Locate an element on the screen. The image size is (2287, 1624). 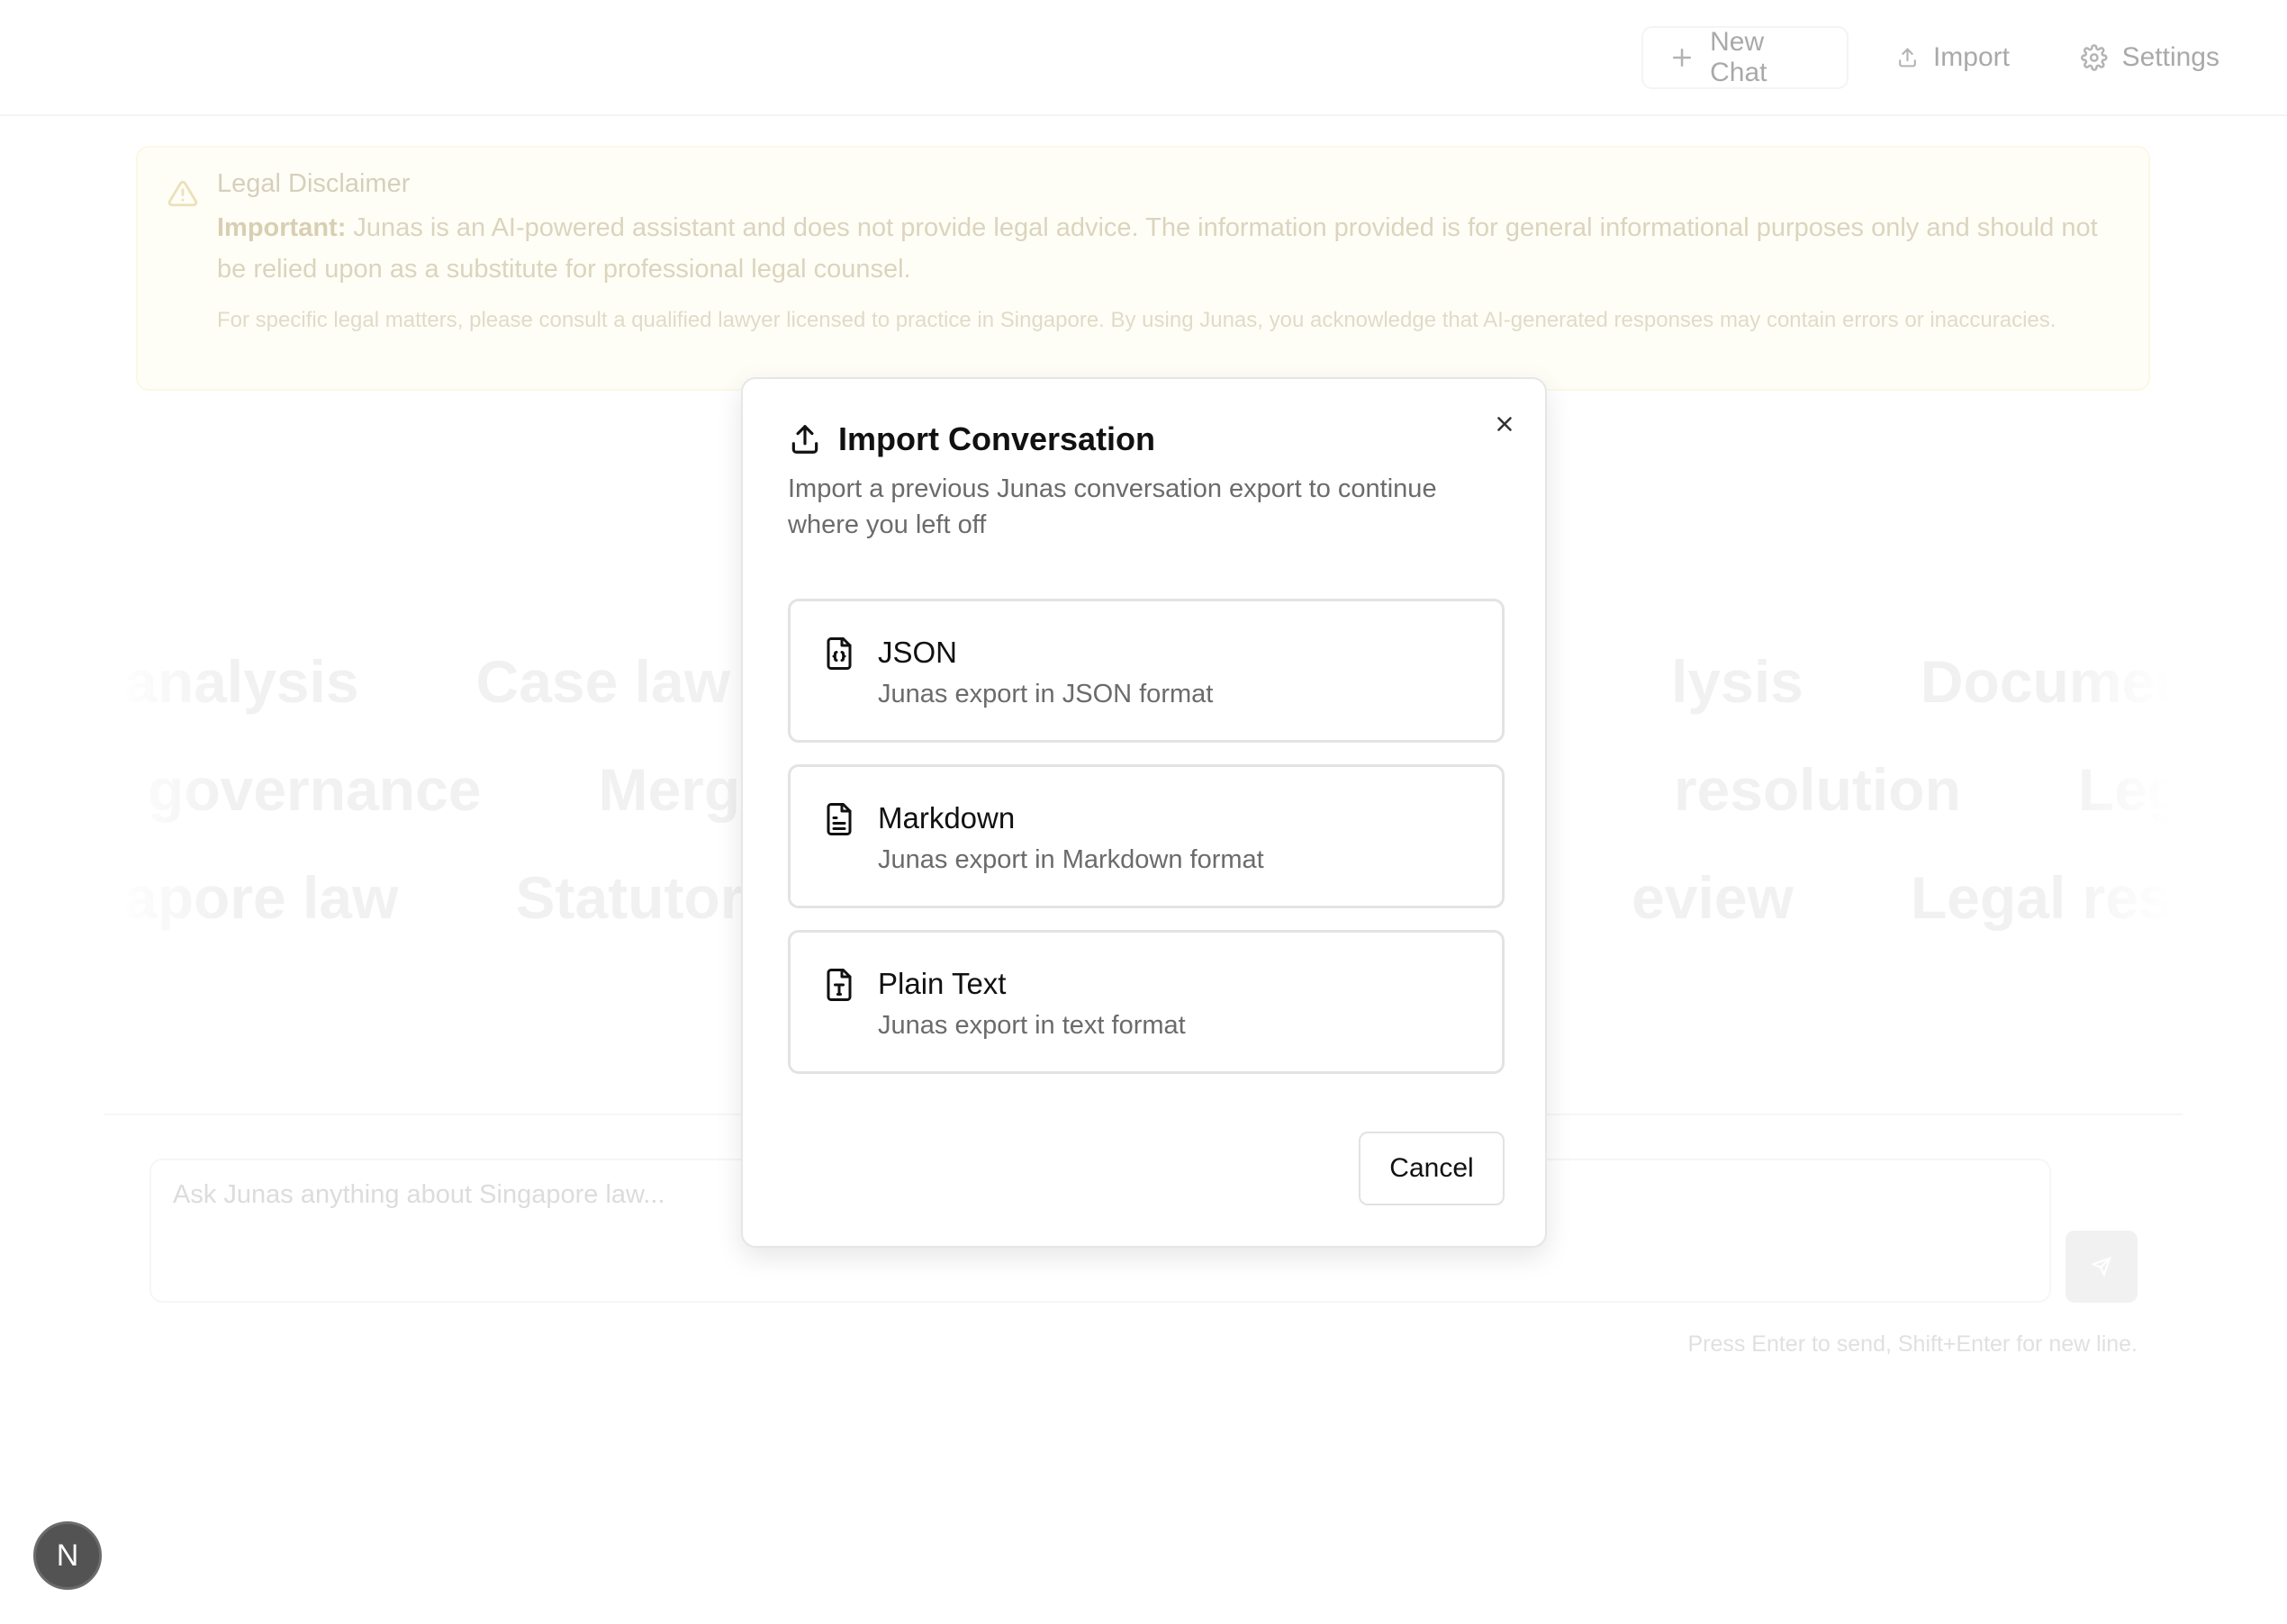
upload-icon is located at coordinates (804, 439).